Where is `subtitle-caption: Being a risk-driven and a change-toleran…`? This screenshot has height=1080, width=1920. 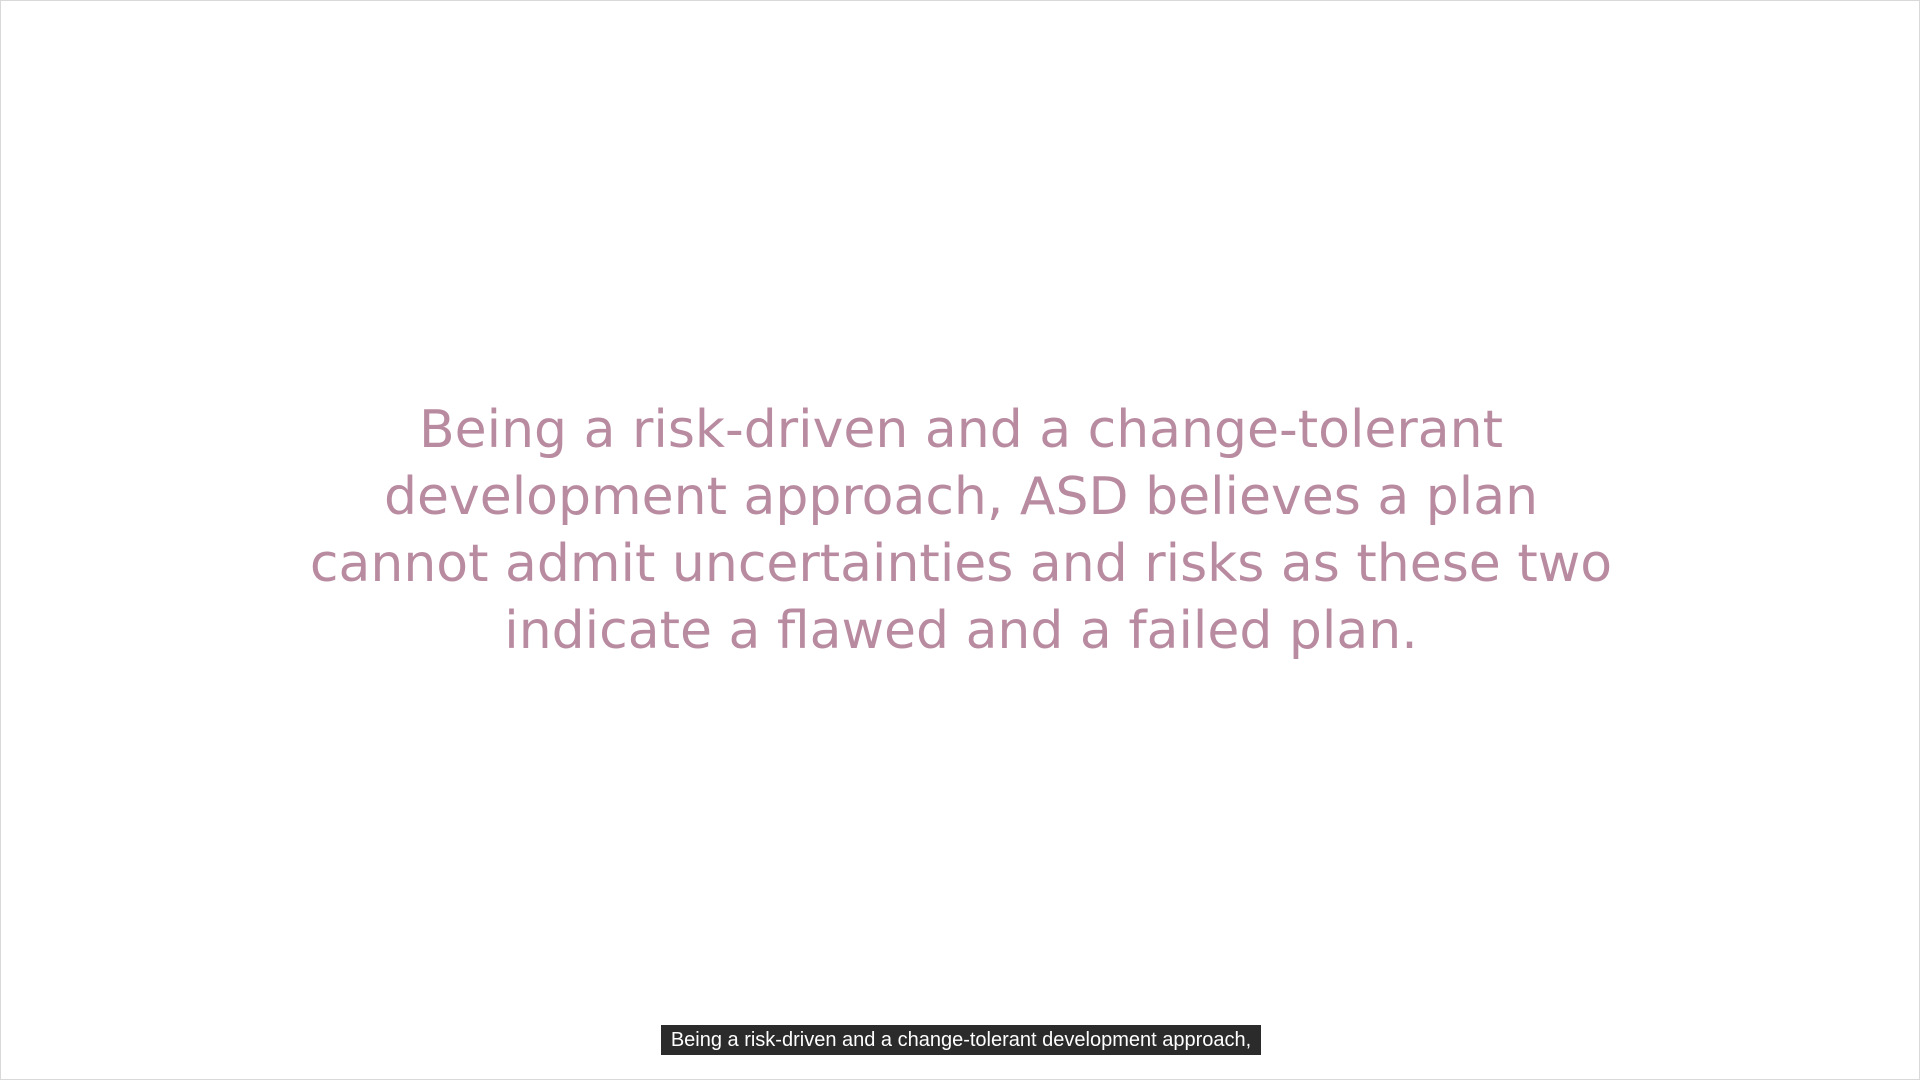 subtitle-caption: Being a risk-driven and a change-toleran… is located at coordinates (961, 1040).